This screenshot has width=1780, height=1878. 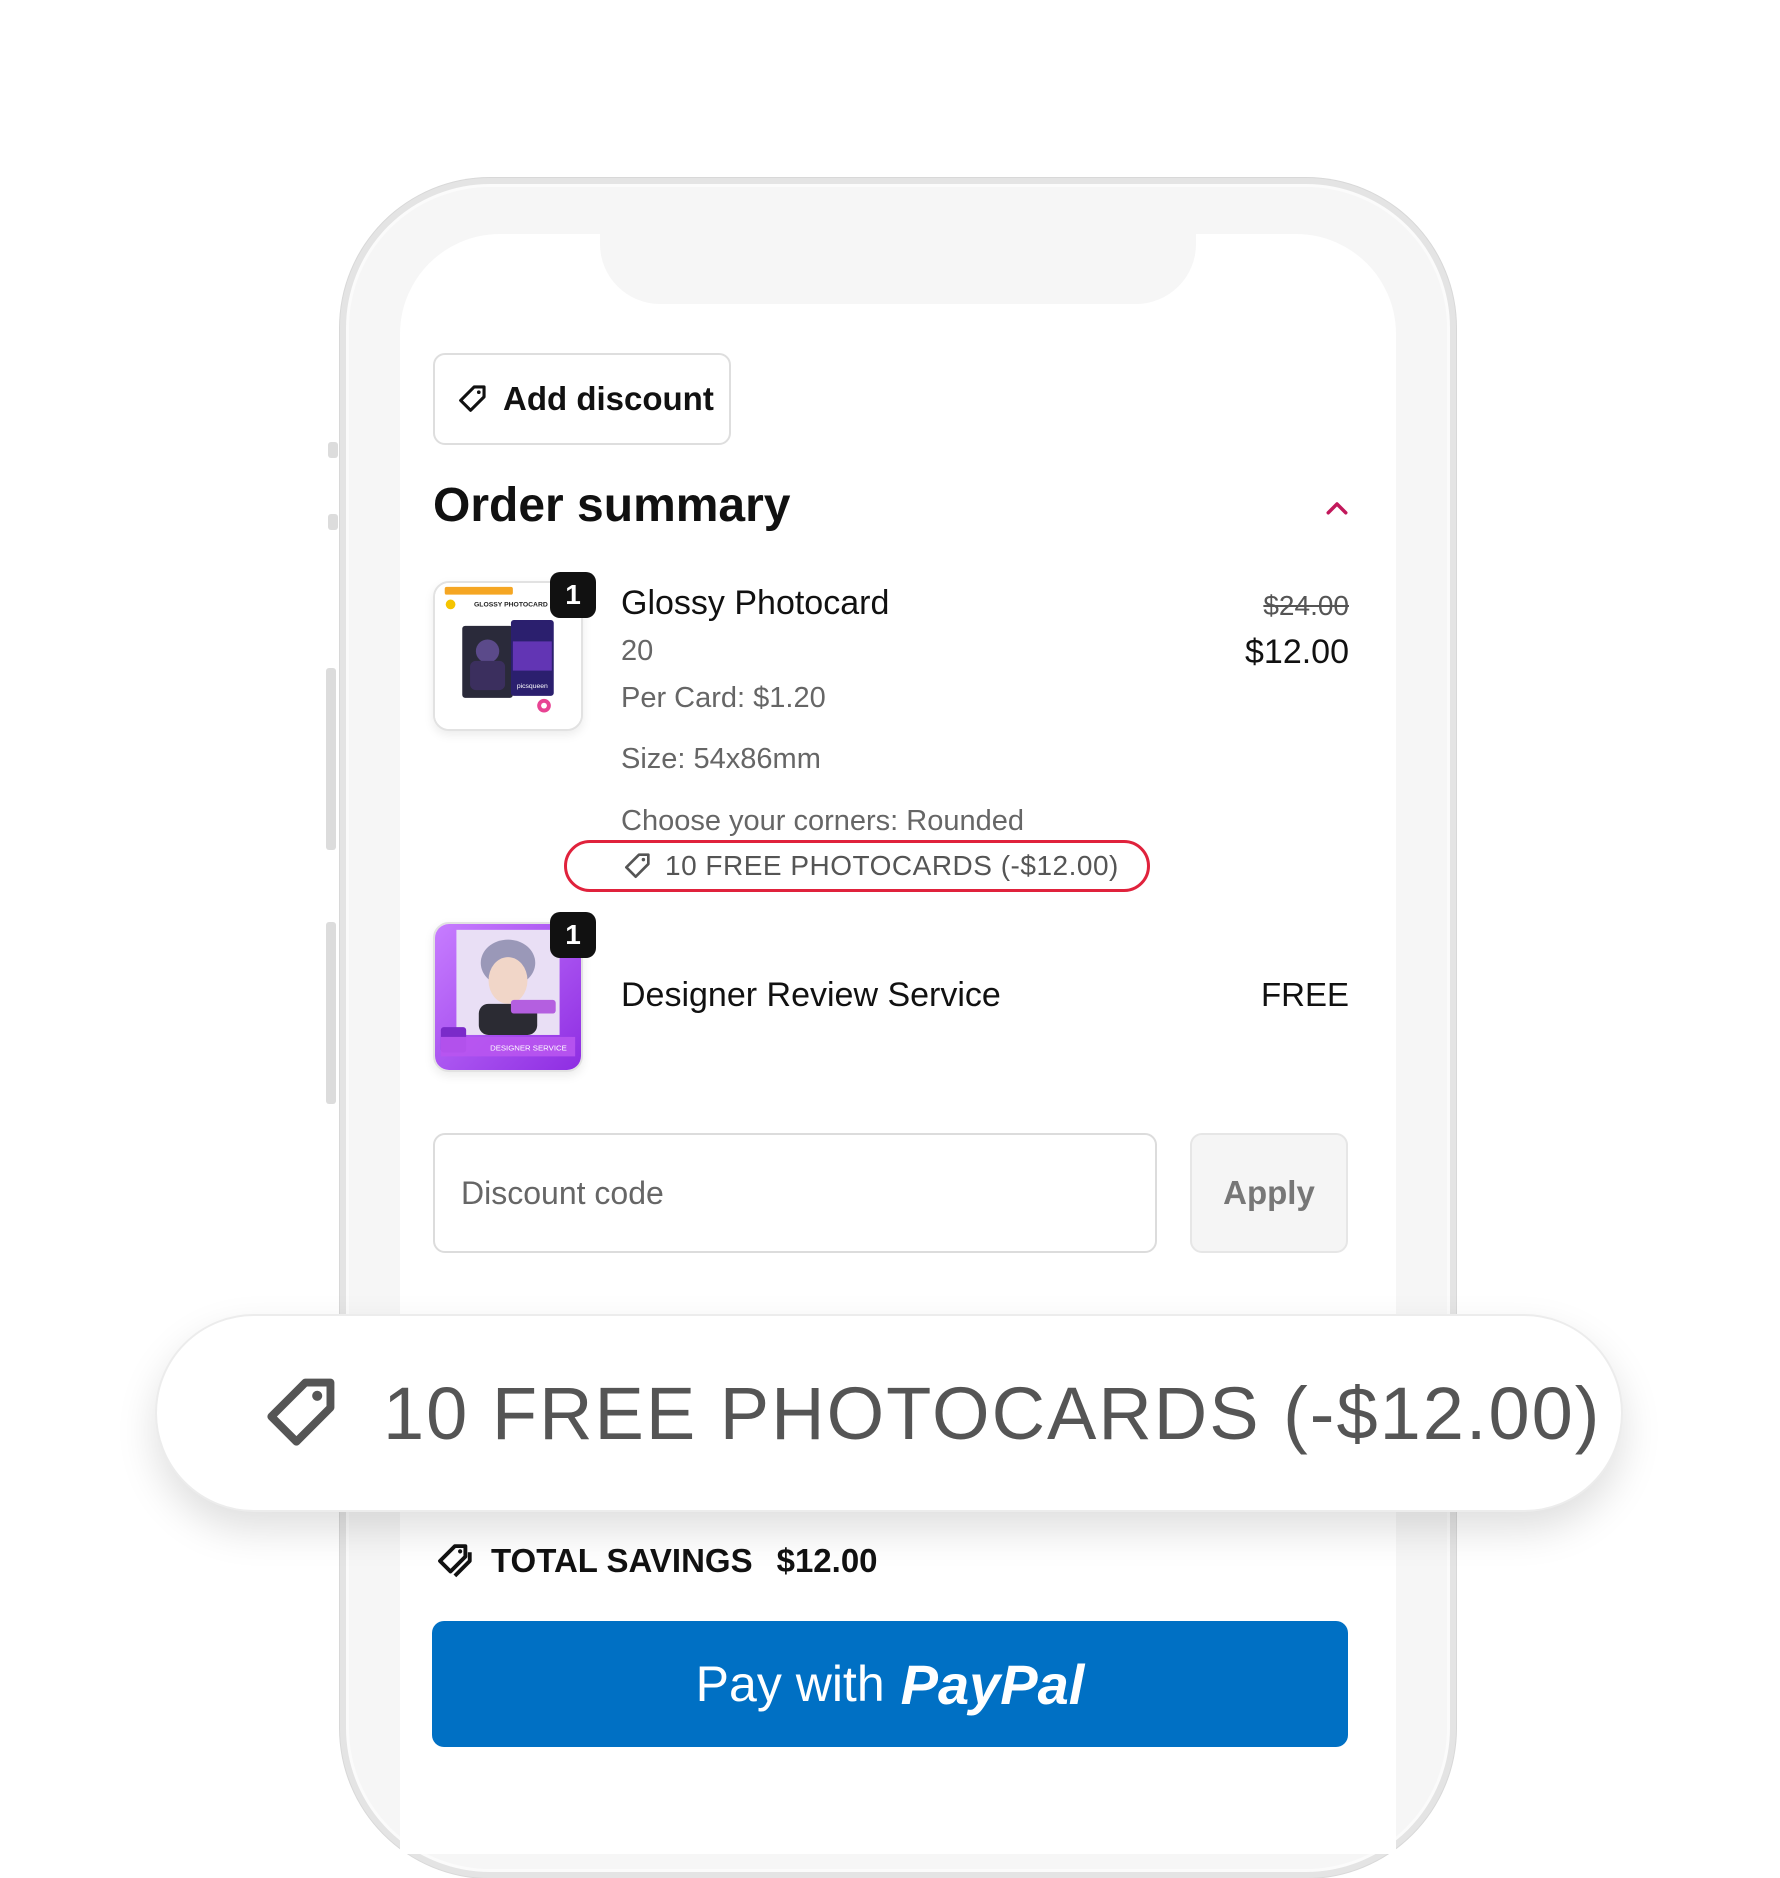 I want to click on paypal-prefix: Pay with, so click(x=790, y=1684).